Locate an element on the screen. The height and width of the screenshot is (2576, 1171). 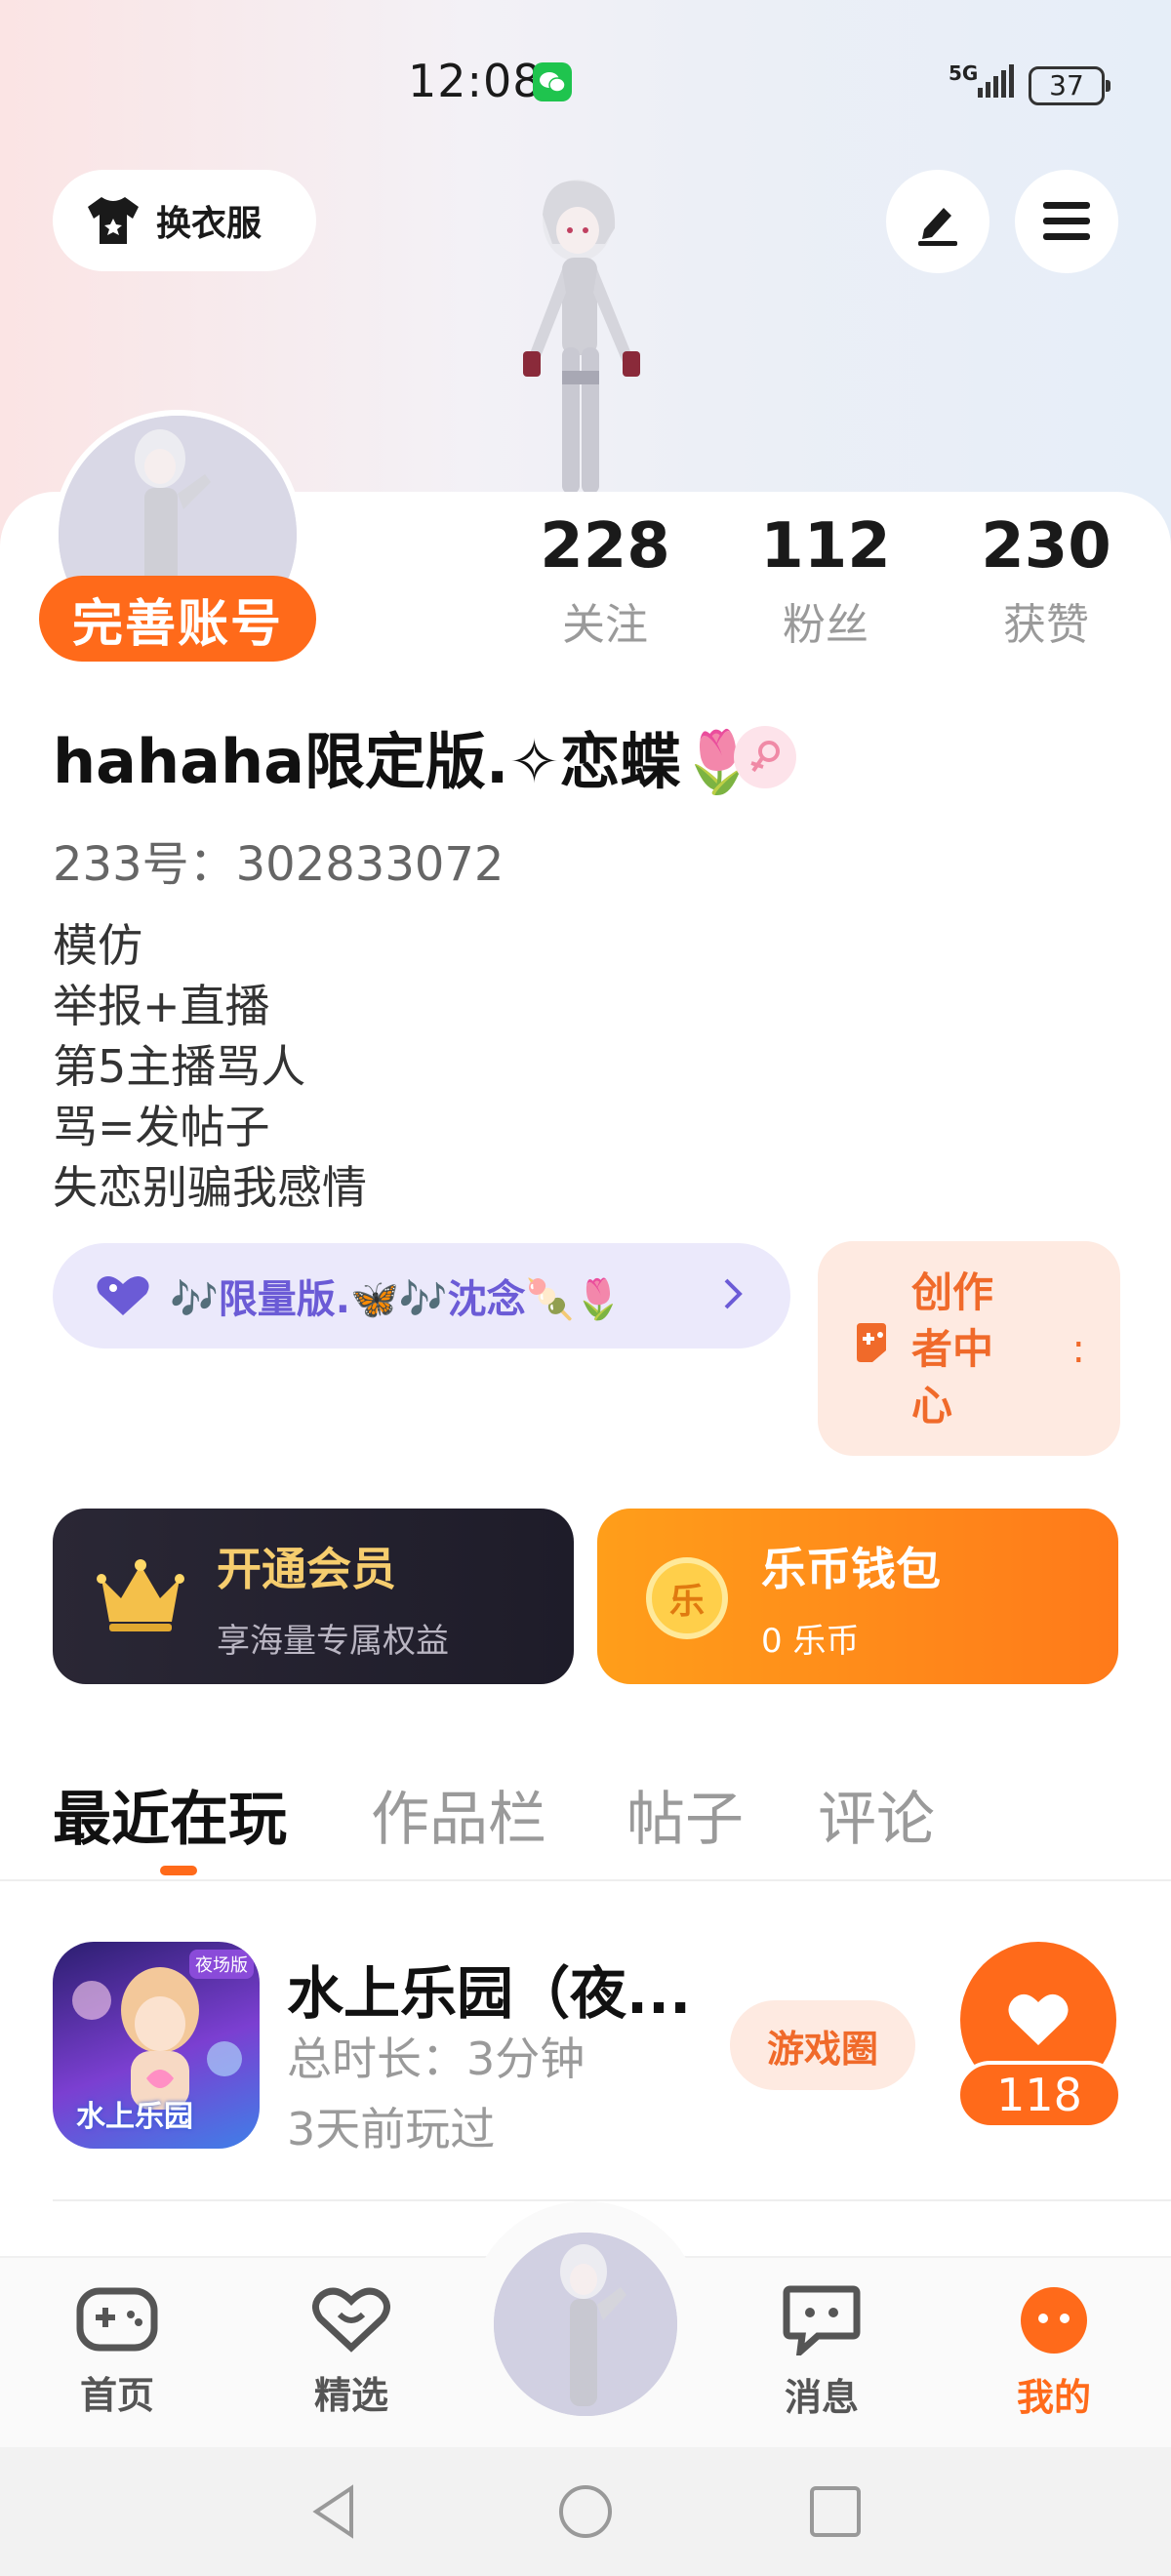
stat-following-label: 关注 is located at coordinates (605, 625).